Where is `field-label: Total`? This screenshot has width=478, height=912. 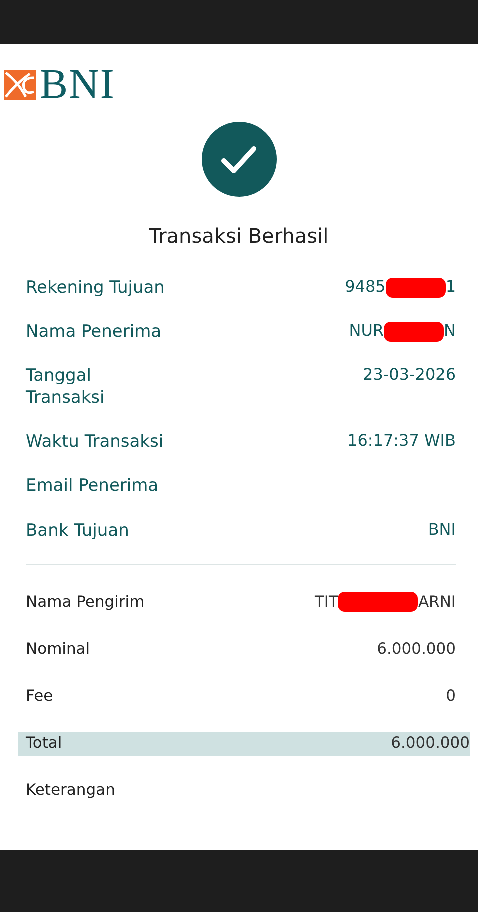
field-label: Total is located at coordinates (44, 743).